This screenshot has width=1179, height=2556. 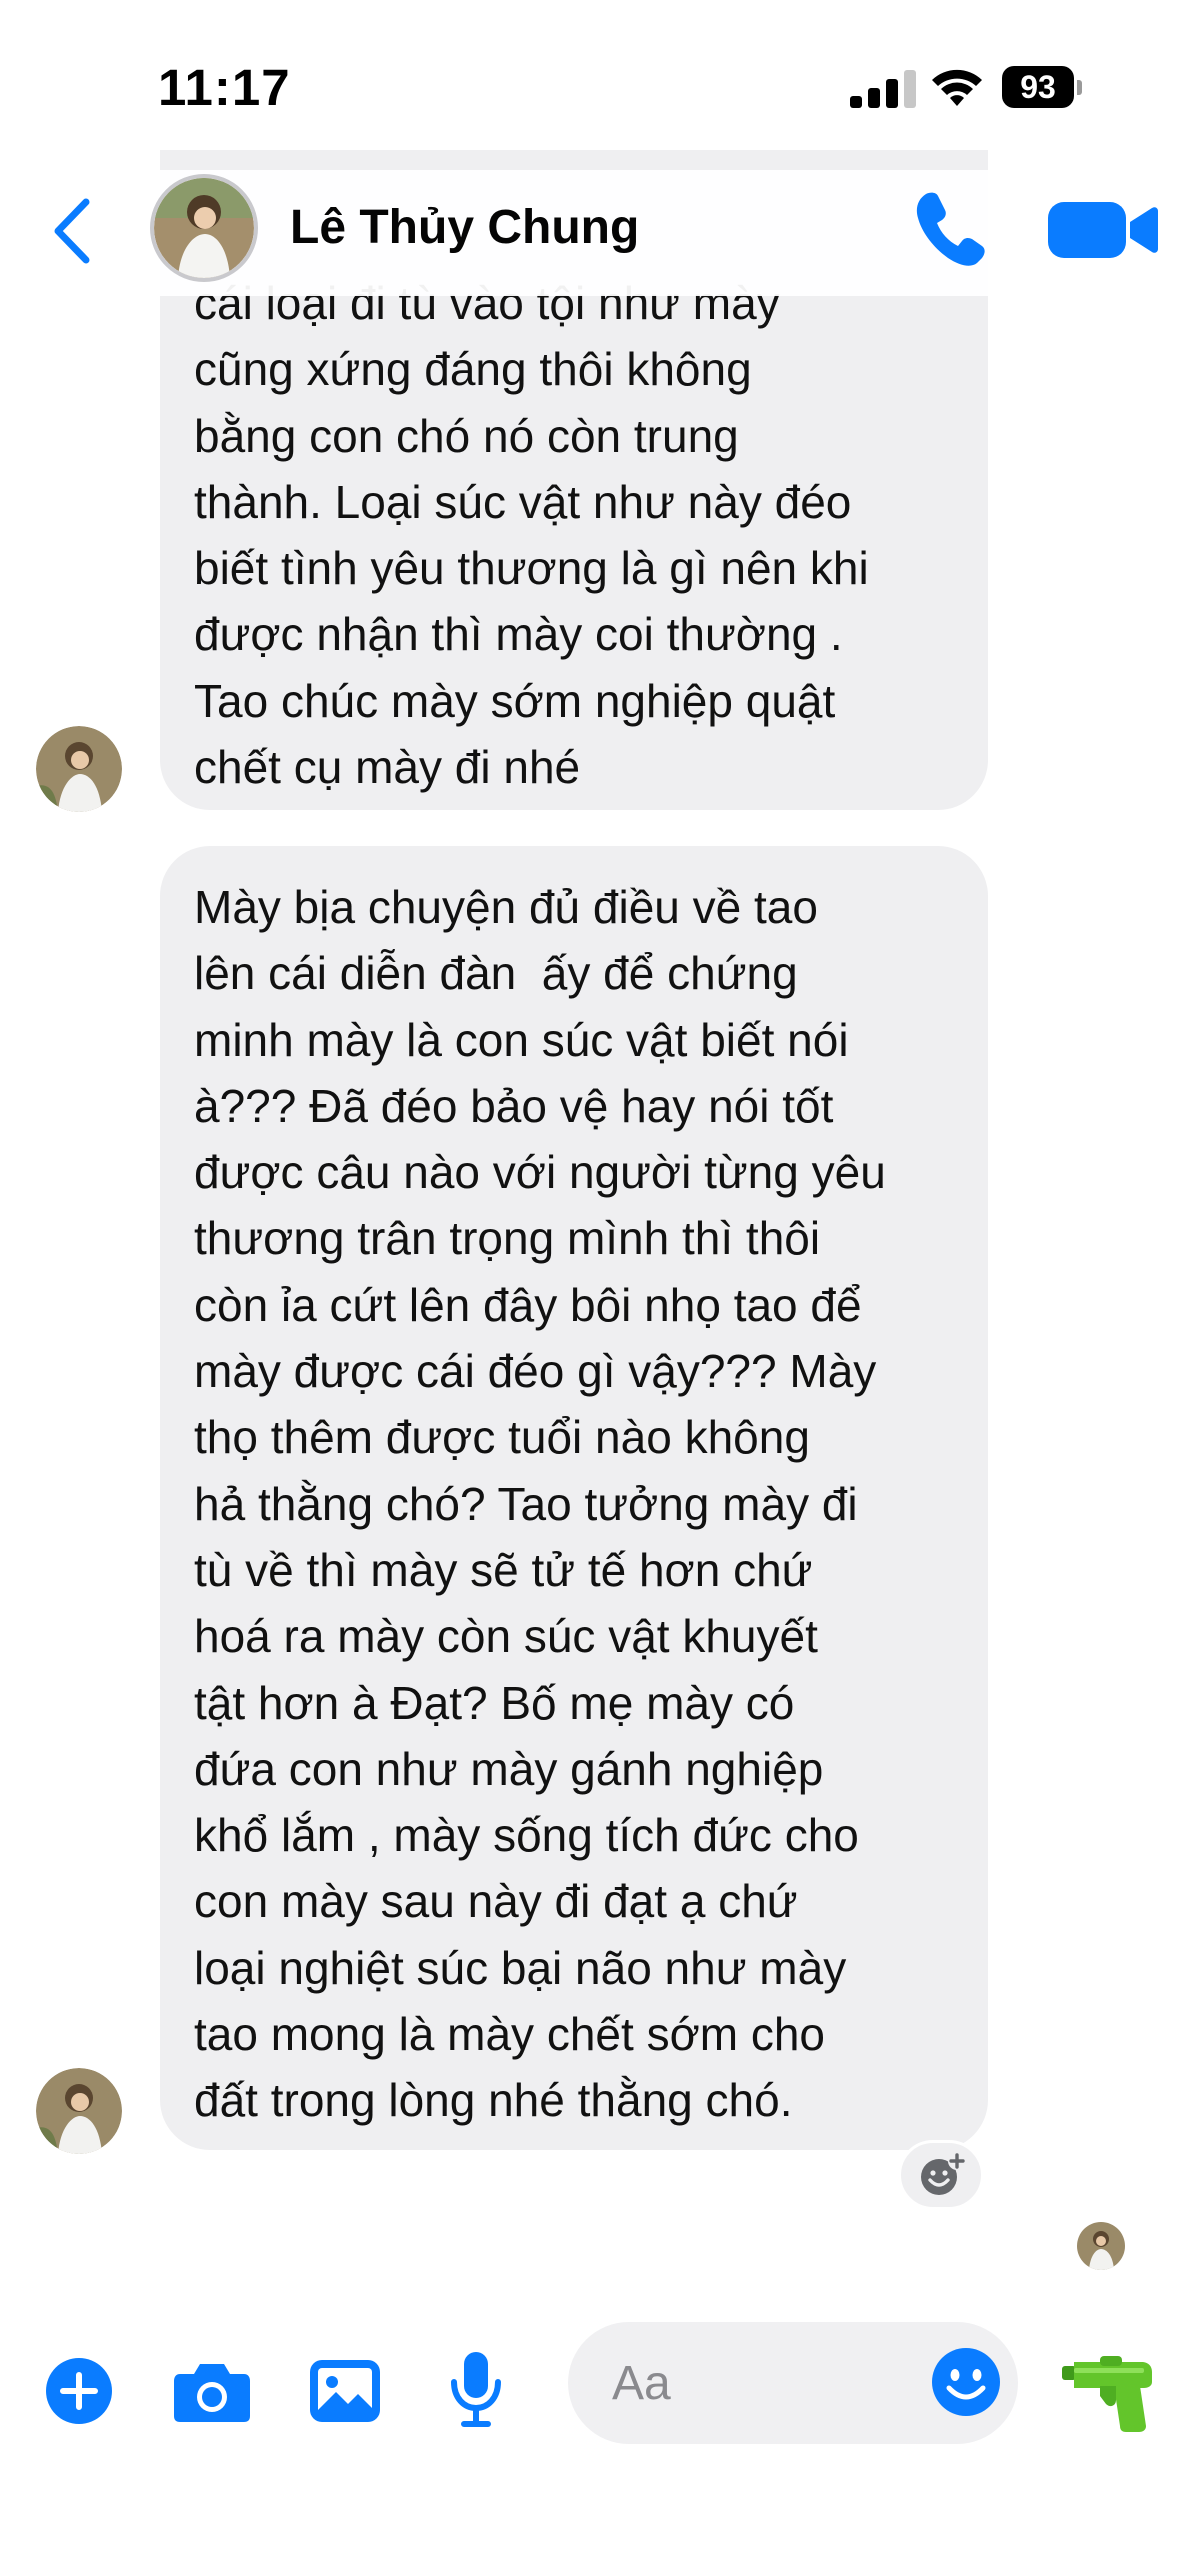 What do you see at coordinates (1108, 2392) in the screenshot?
I see `water-gun-icon` at bounding box center [1108, 2392].